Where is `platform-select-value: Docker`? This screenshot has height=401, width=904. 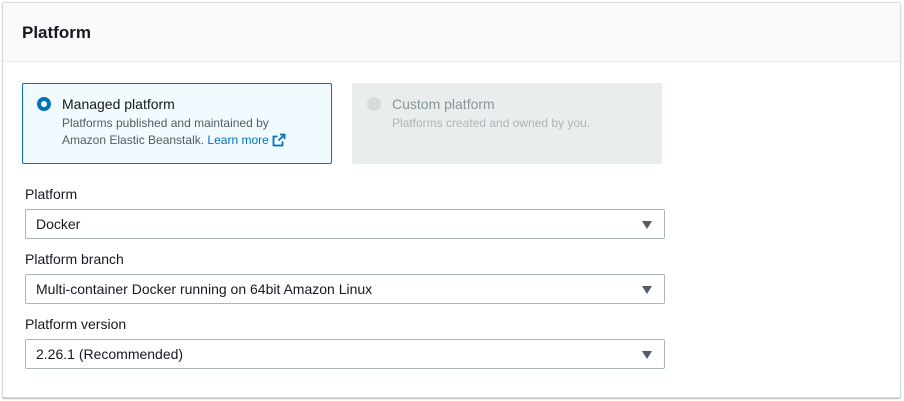
platform-select-value: Docker is located at coordinates (58, 224).